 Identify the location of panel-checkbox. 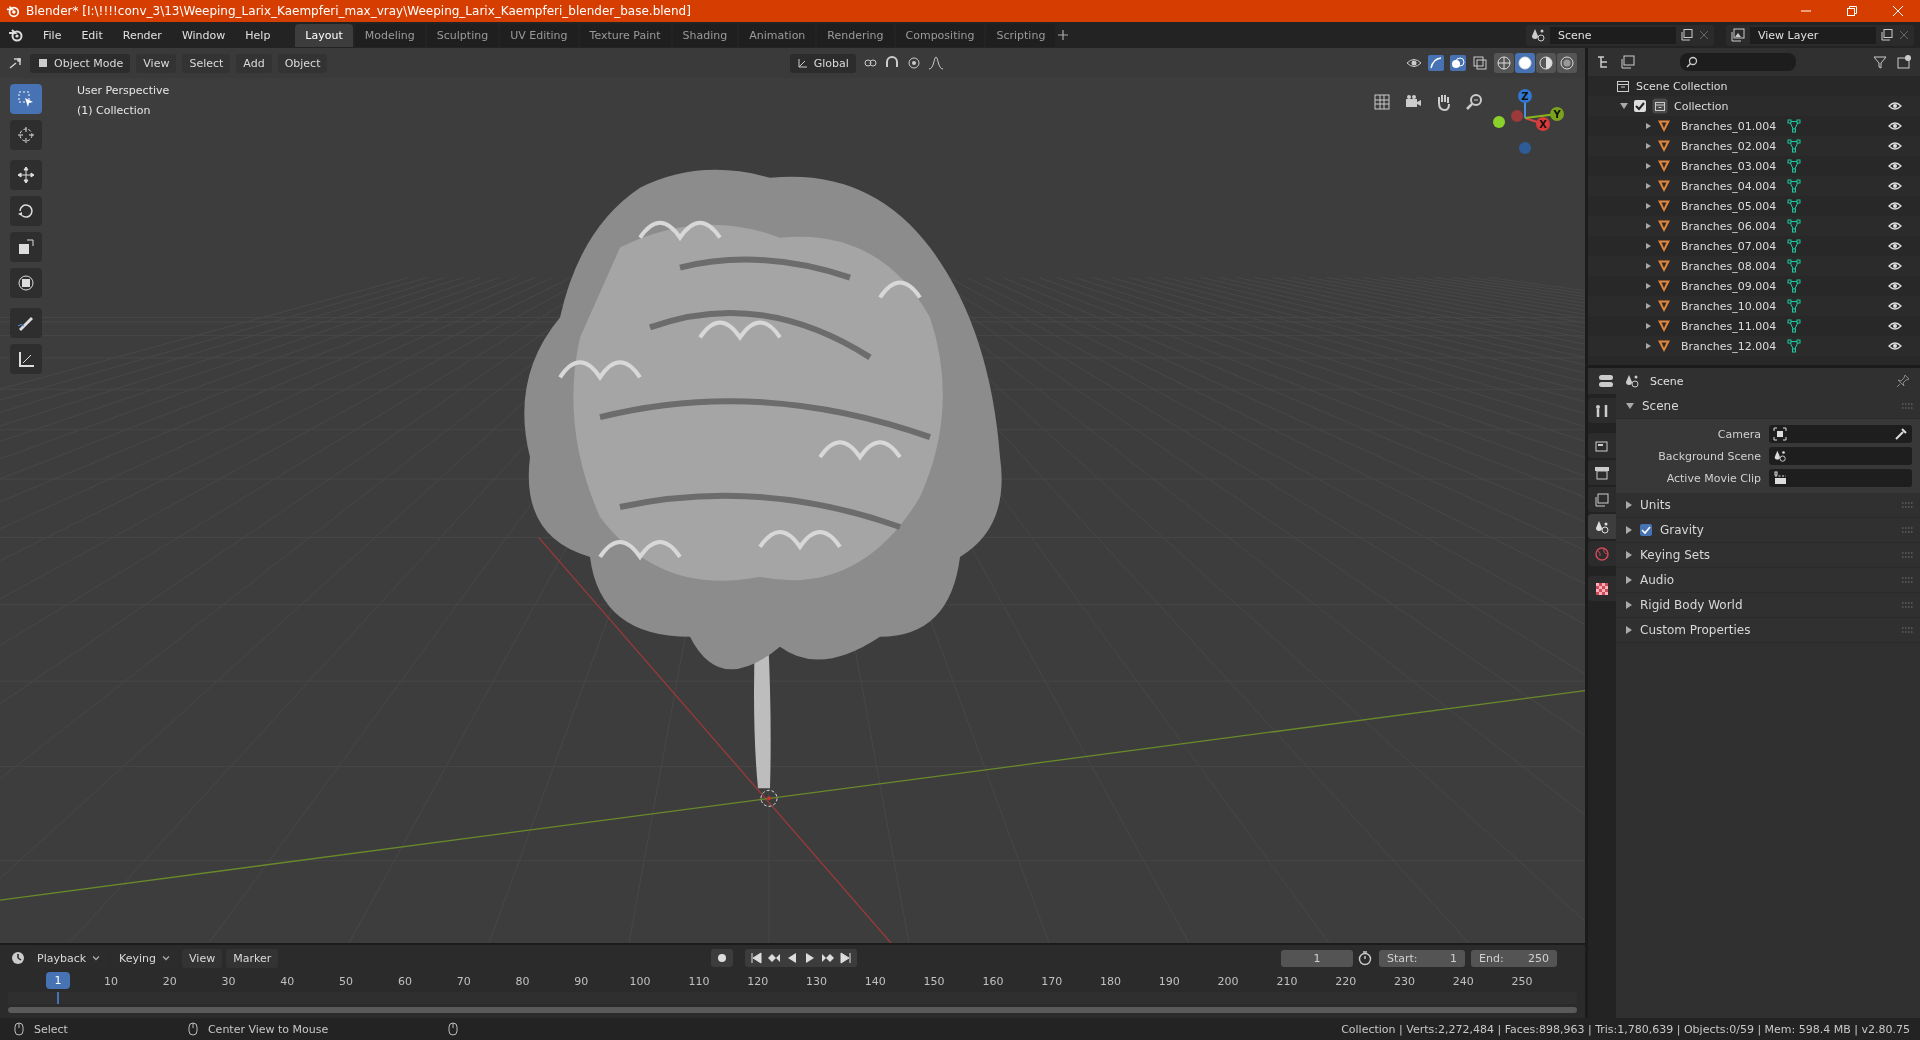
(1646, 530).